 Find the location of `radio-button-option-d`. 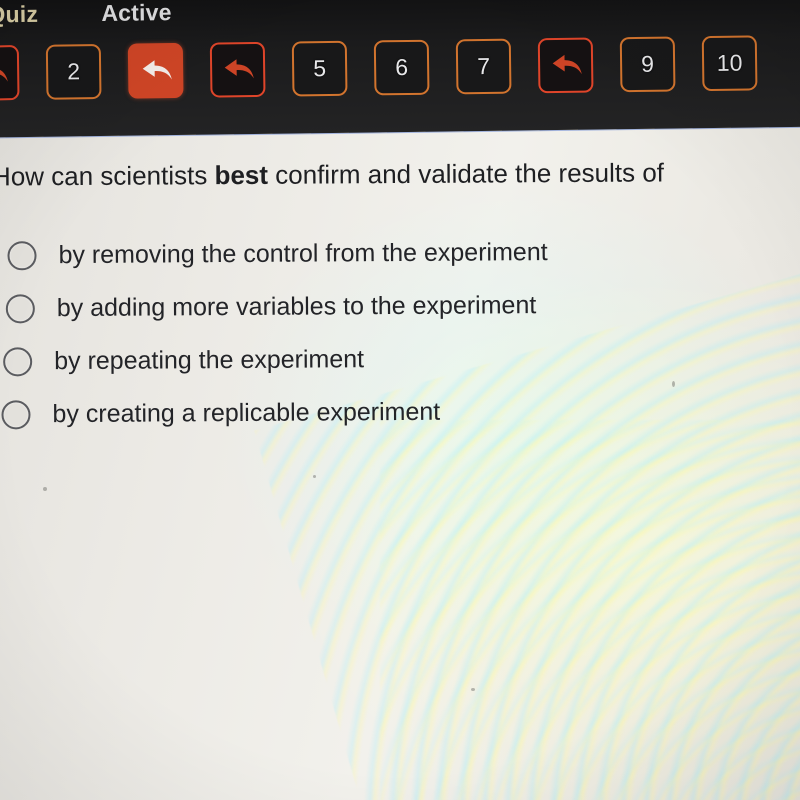

radio-button-option-d is located at coordinates (16, 415).